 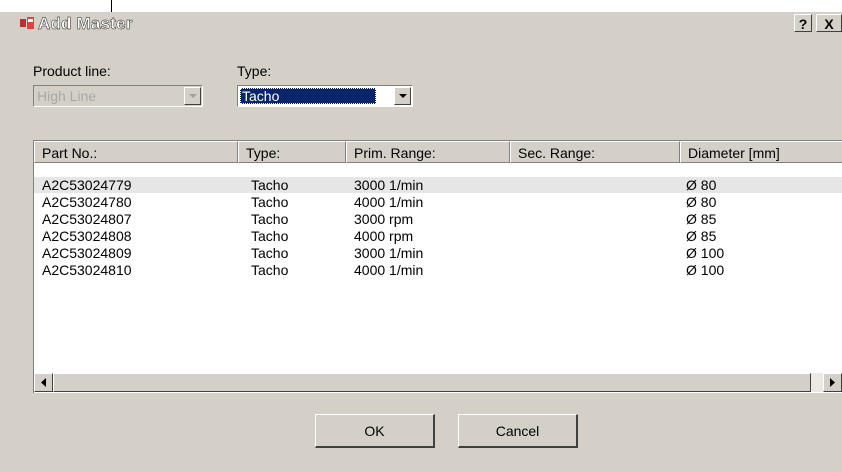 What do you see at coordinates (829, 23) in the screenshot?
I see `close-button: X` at bounding box center [829, 23].